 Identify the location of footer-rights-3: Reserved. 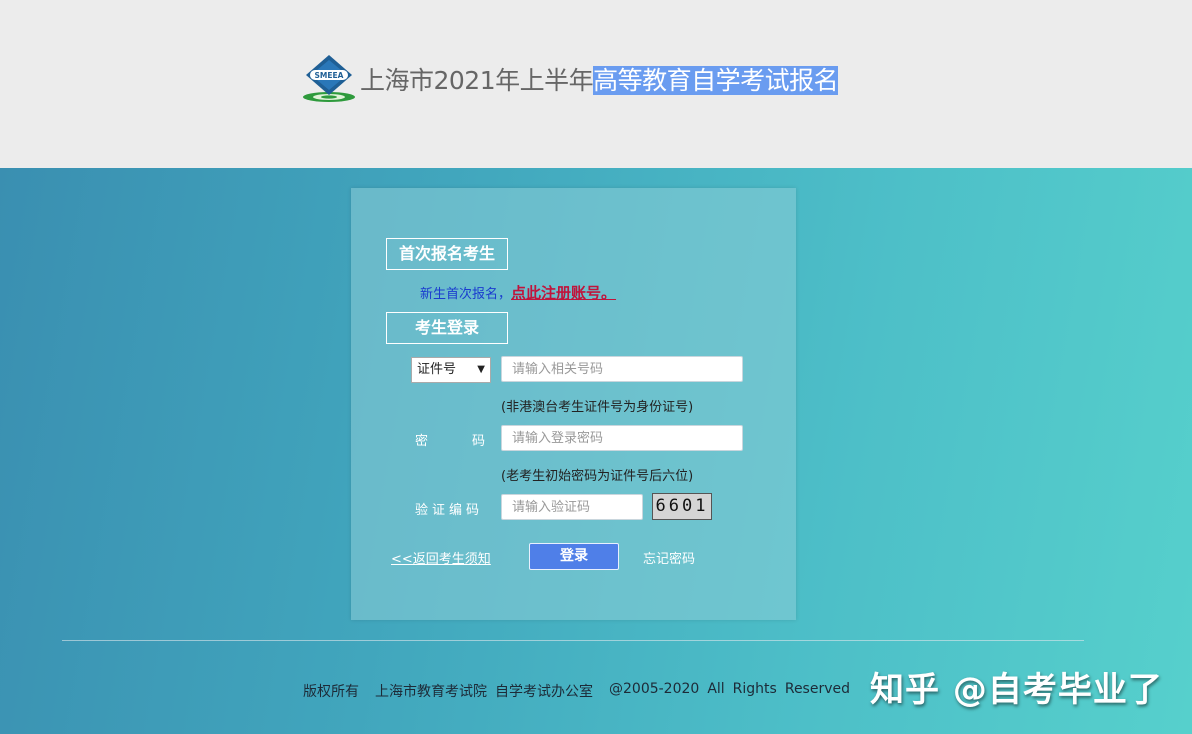
(817, 689).